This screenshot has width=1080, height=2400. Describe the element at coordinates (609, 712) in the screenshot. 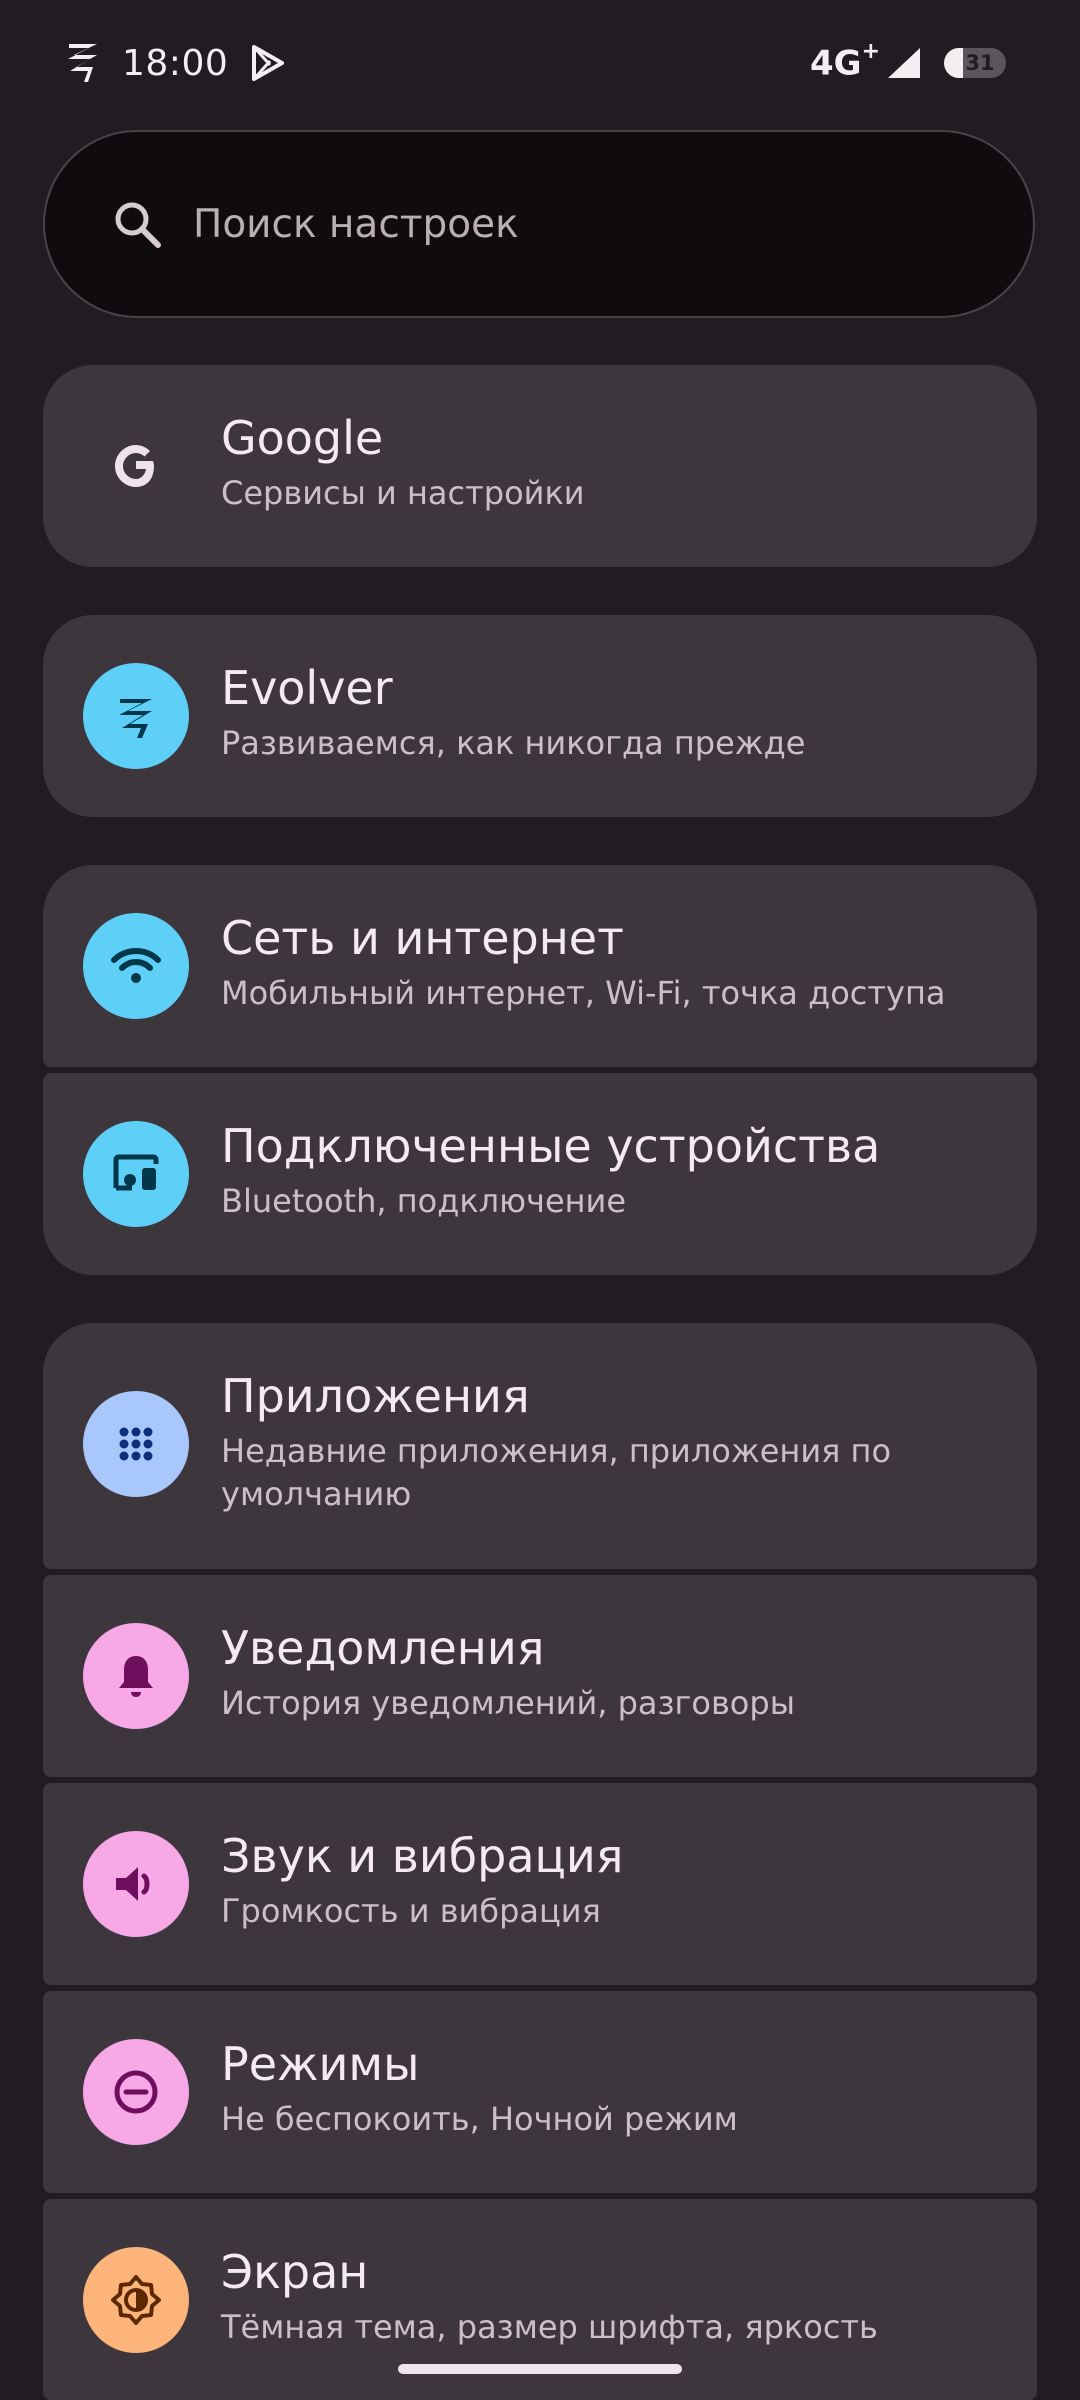

I see `settings-item-text: Evolver Развиваемся, как никогда прежде` at that location.